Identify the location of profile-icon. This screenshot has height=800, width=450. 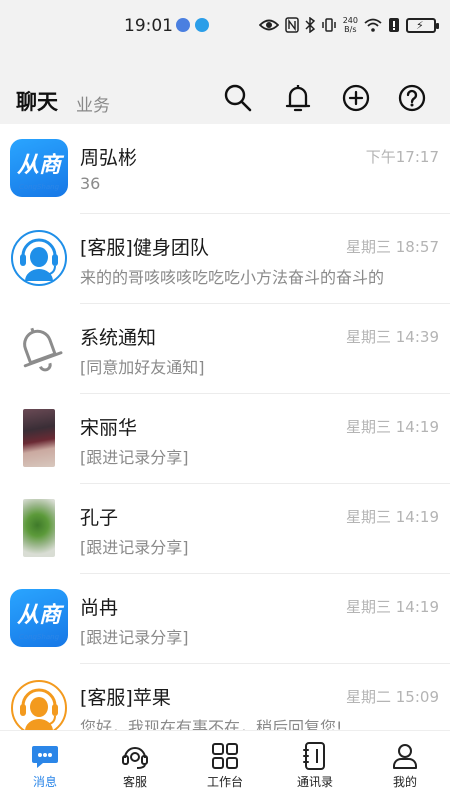
(405, 756).